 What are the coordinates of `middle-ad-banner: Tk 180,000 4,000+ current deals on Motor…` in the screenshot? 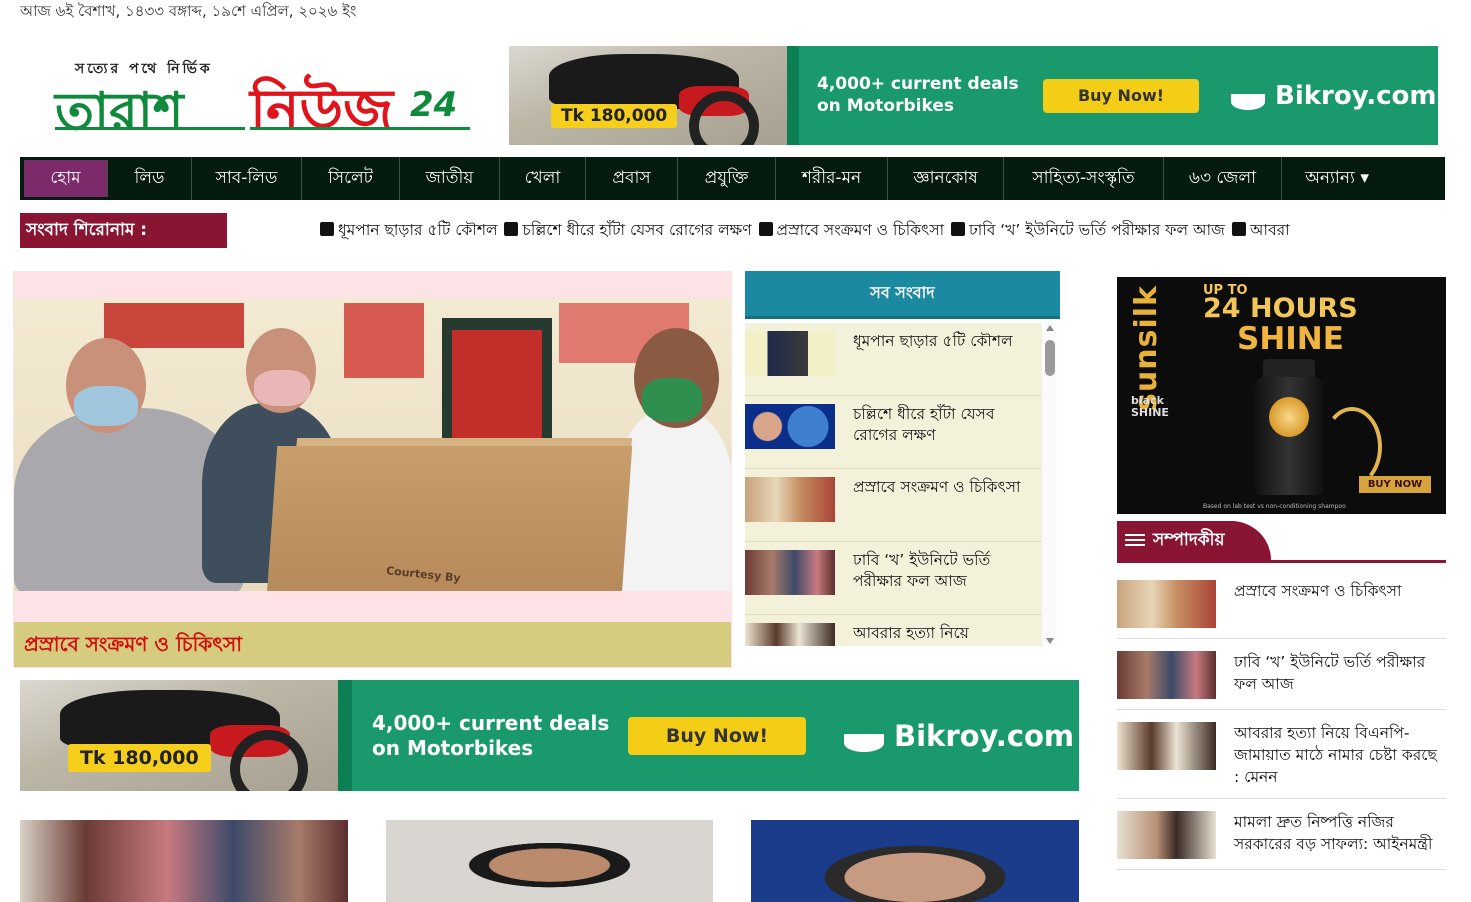 It's located at (549, 735).